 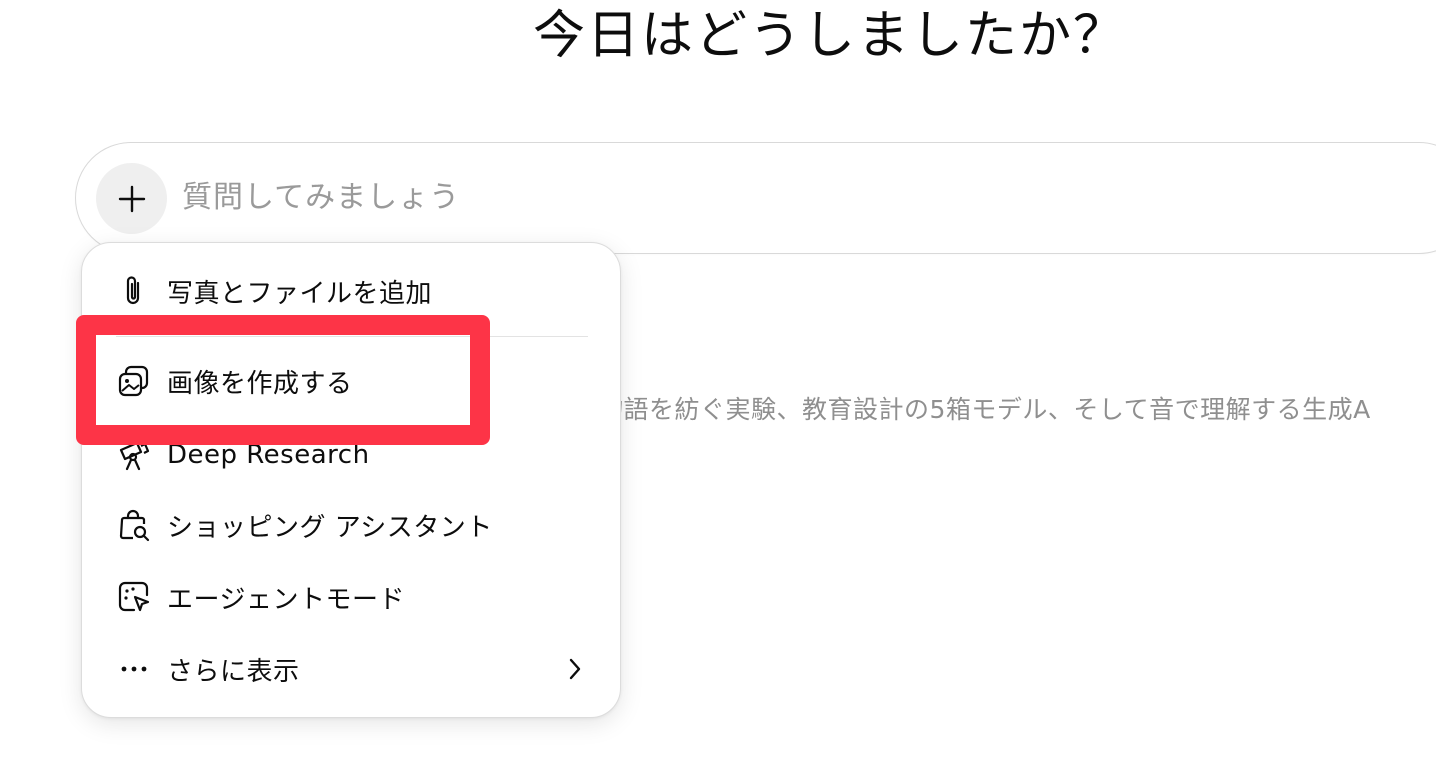 I want to click on telescope-icon, so click(x=134, y=455).